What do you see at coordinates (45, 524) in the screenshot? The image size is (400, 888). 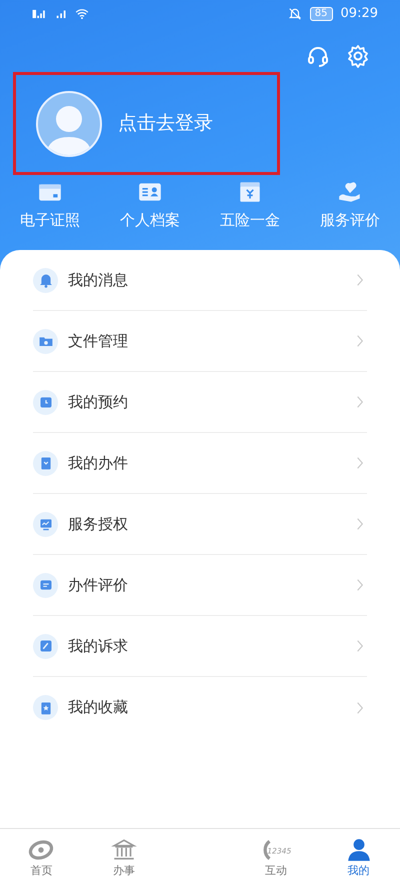 I see `monitor-chart-icon` at bounding box center [45, 524].